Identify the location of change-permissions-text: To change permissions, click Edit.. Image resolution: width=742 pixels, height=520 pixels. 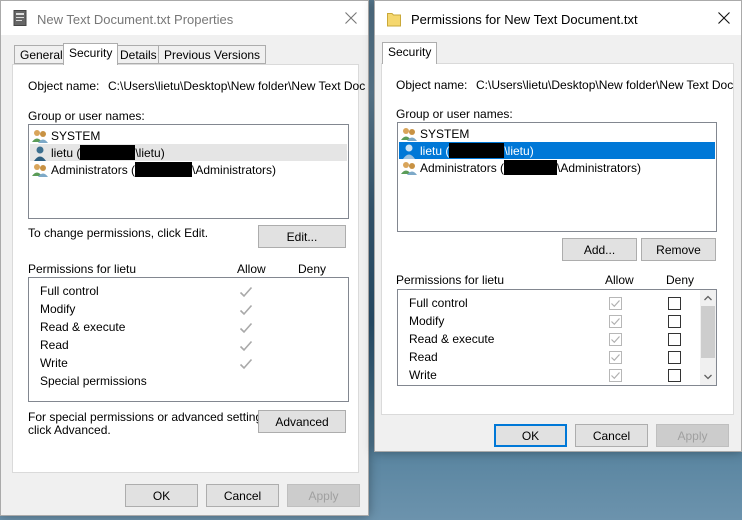
(118, 233).